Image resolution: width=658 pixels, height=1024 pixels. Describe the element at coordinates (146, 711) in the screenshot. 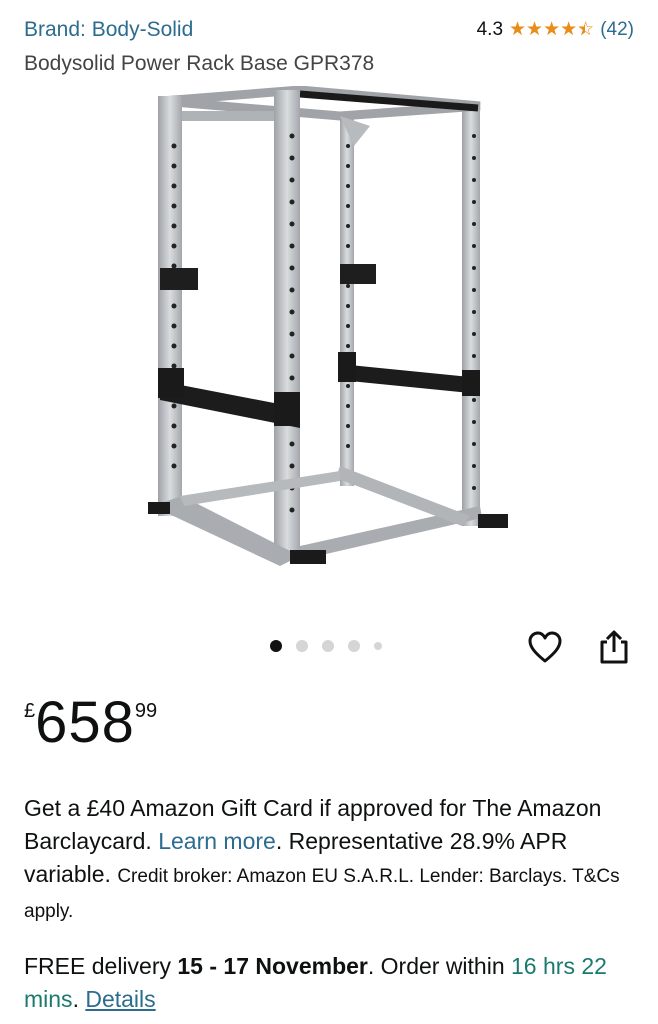

I see `price-fraction: 99` at that location.